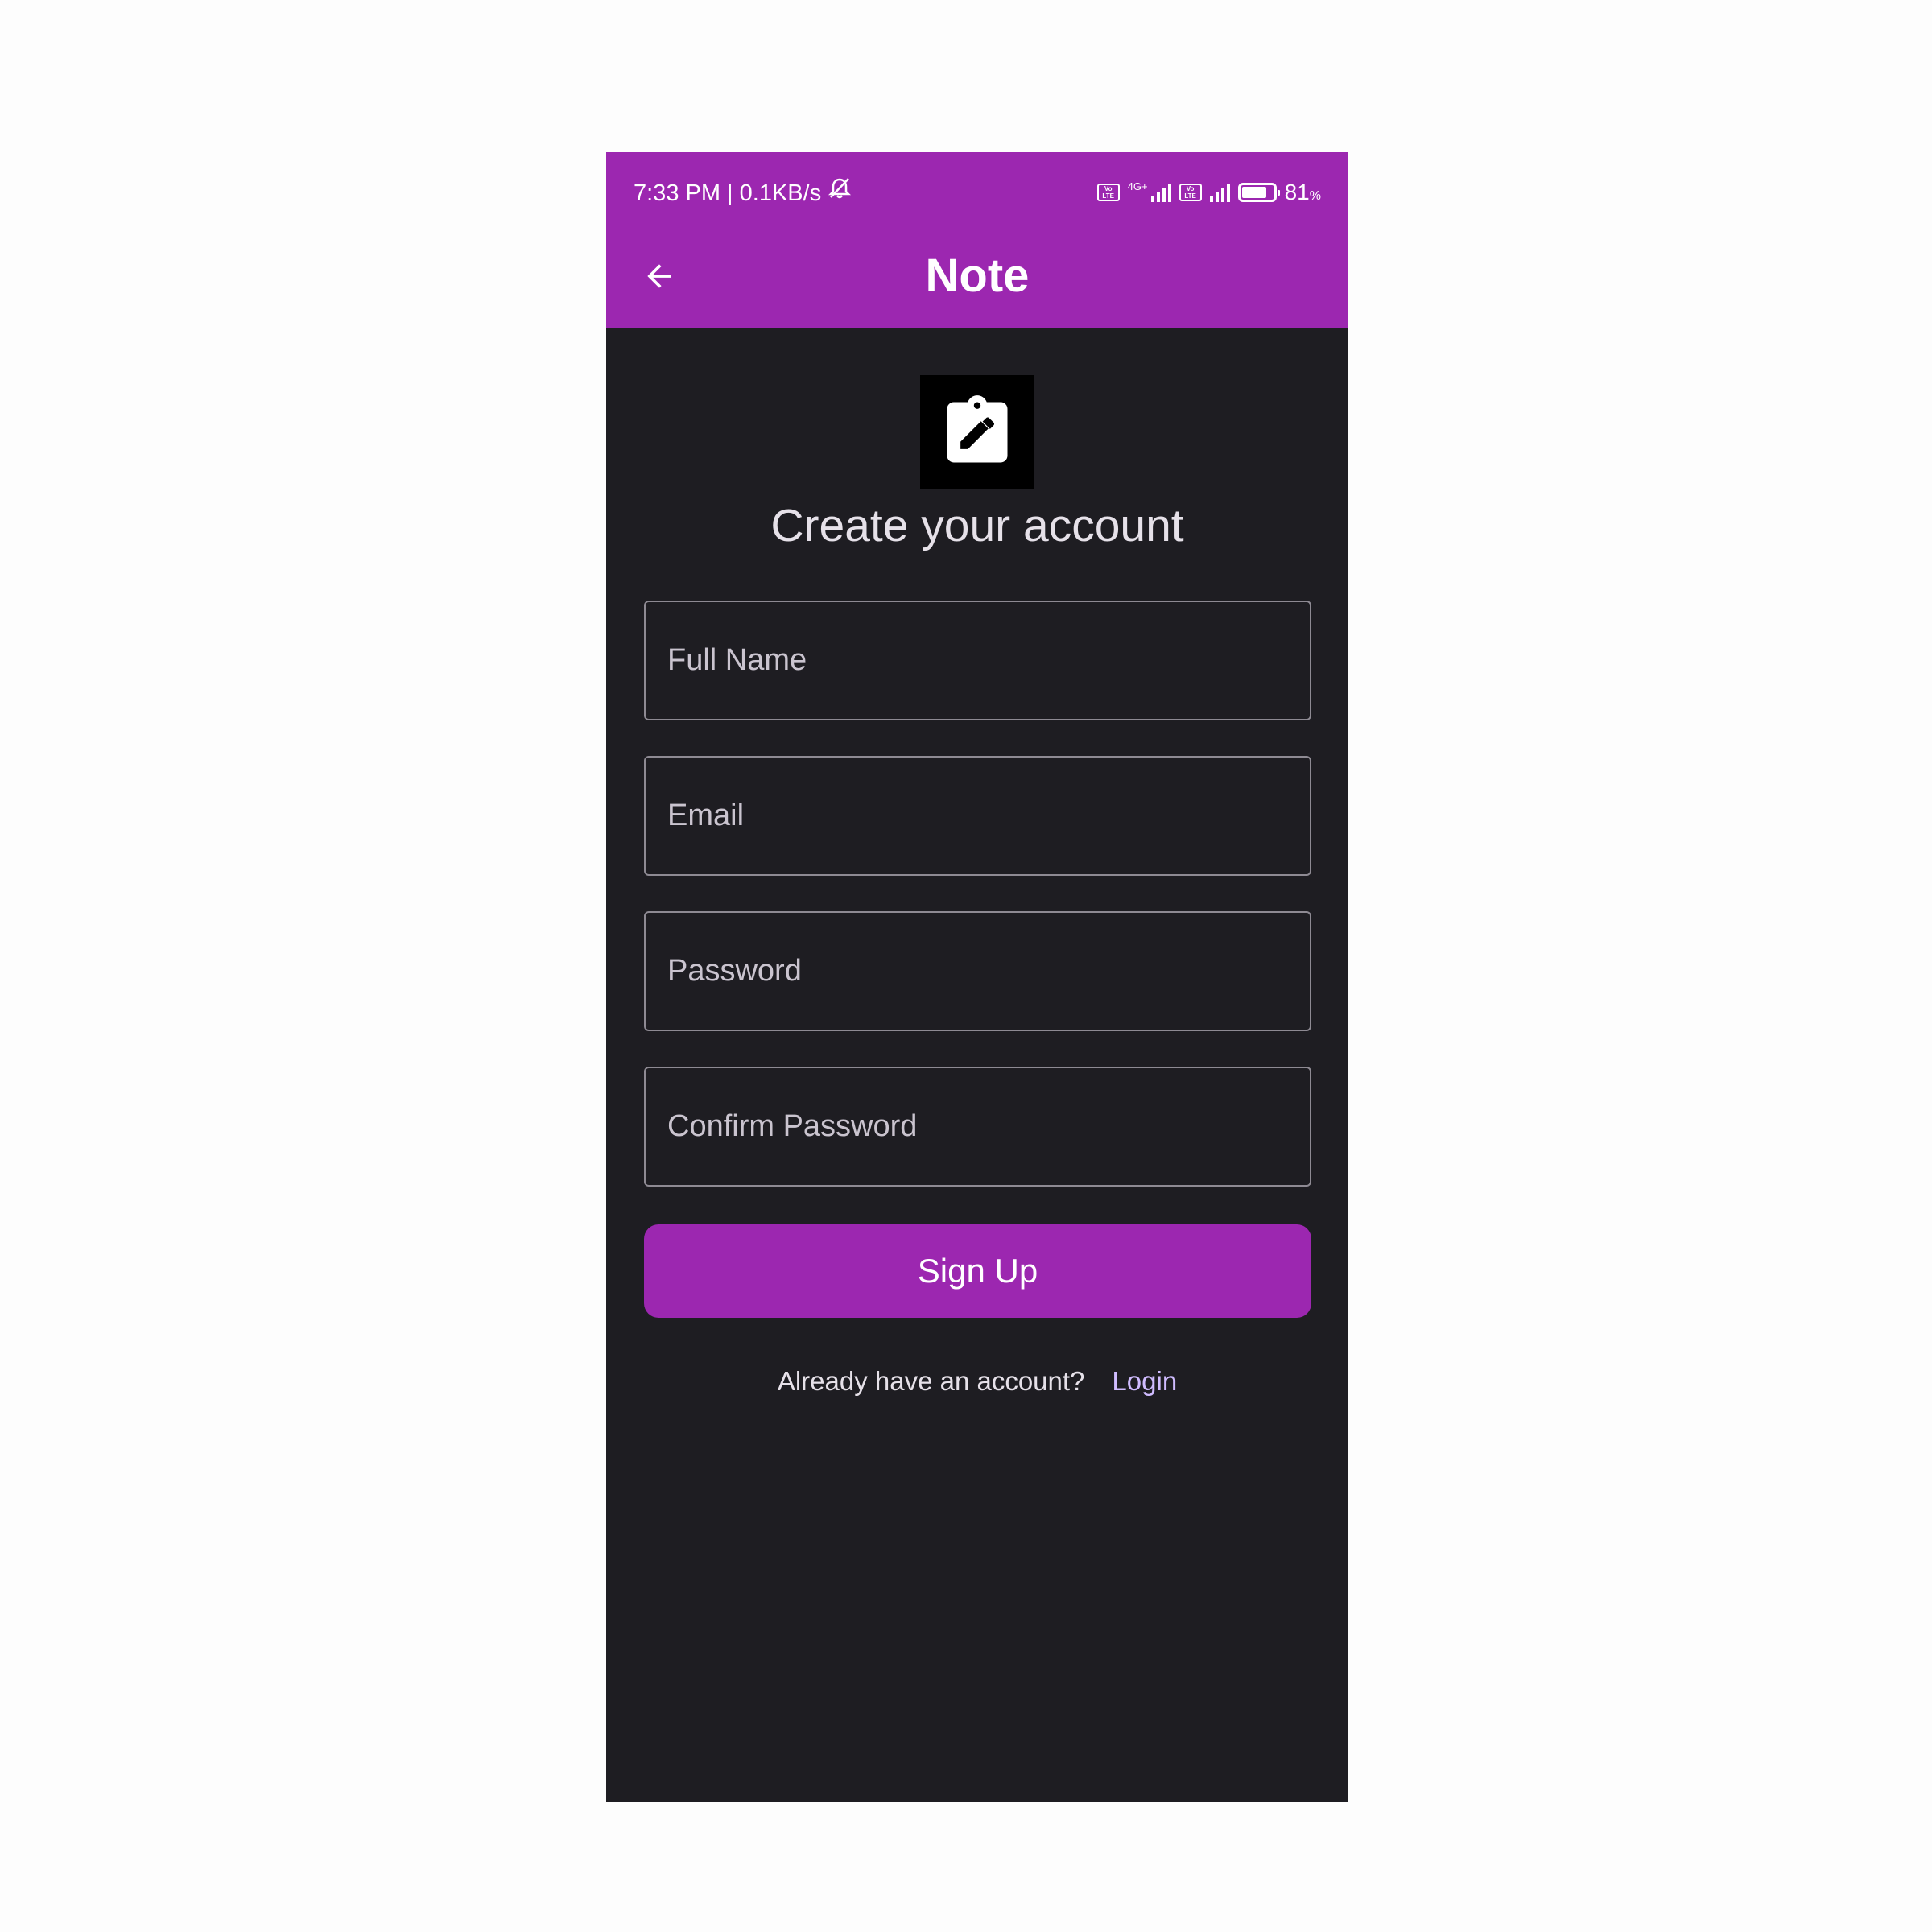 This screenshot has width=1932, height=1932. Describe the element at coordinates (1137, 186) in the screenshot. I see `network-type: 4G+` at that location.